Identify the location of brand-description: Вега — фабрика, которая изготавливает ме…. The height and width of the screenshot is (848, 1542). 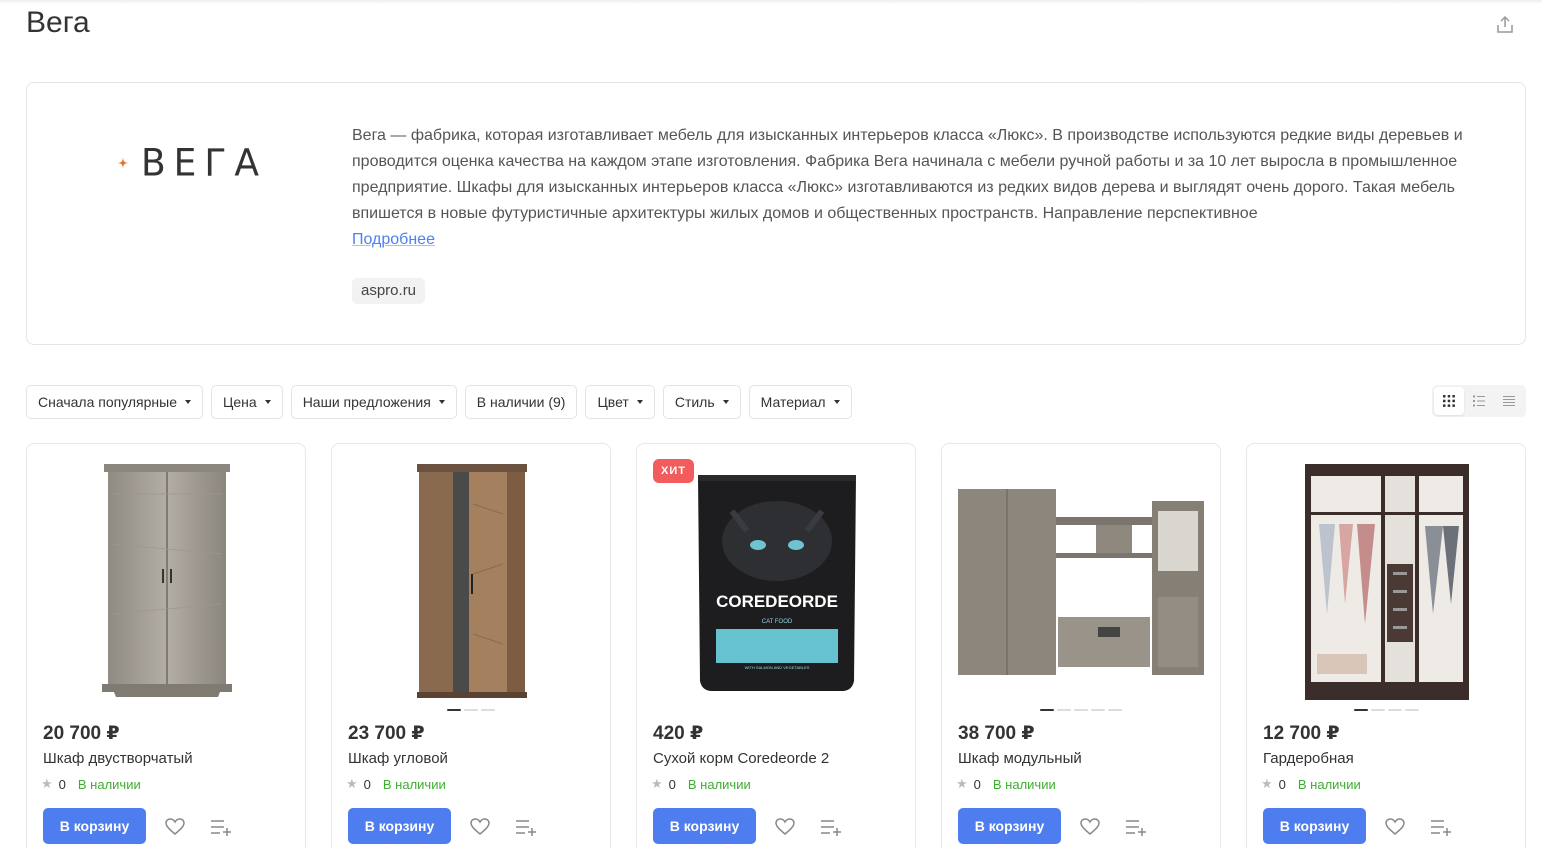
(907, 174).